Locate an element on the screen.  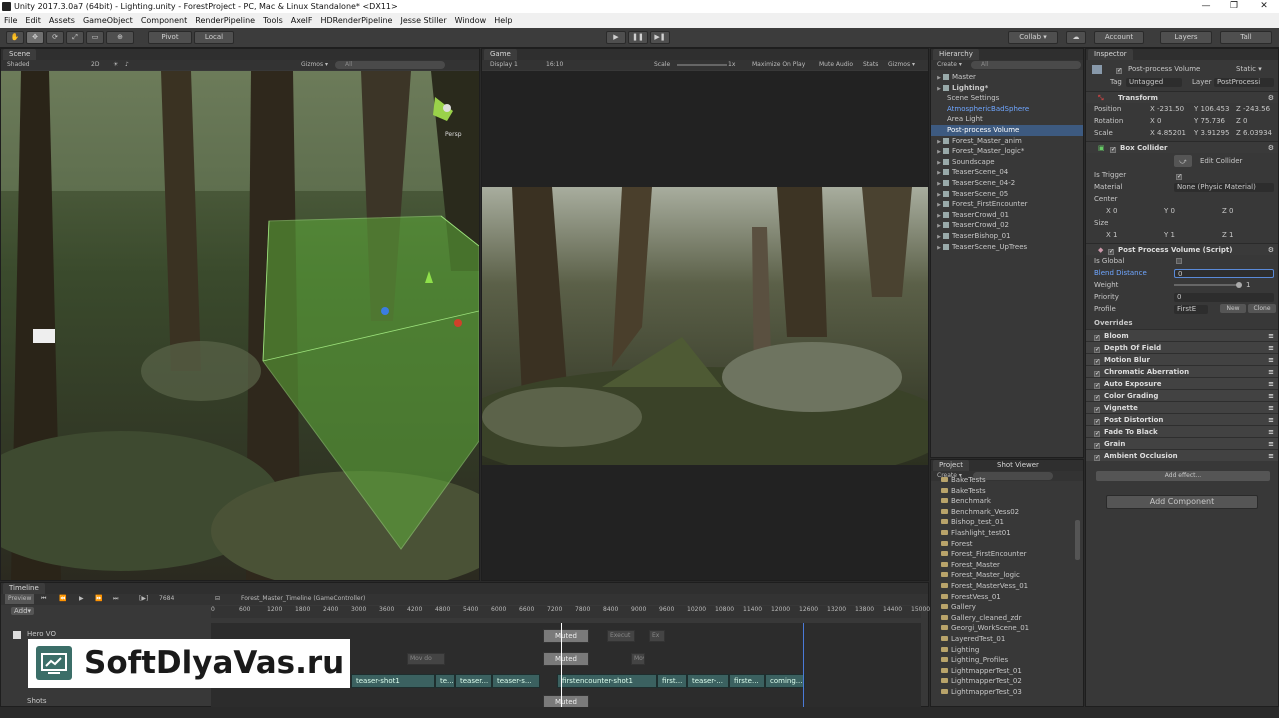
frame-field: 7684 is located at coordinates (166, 599).